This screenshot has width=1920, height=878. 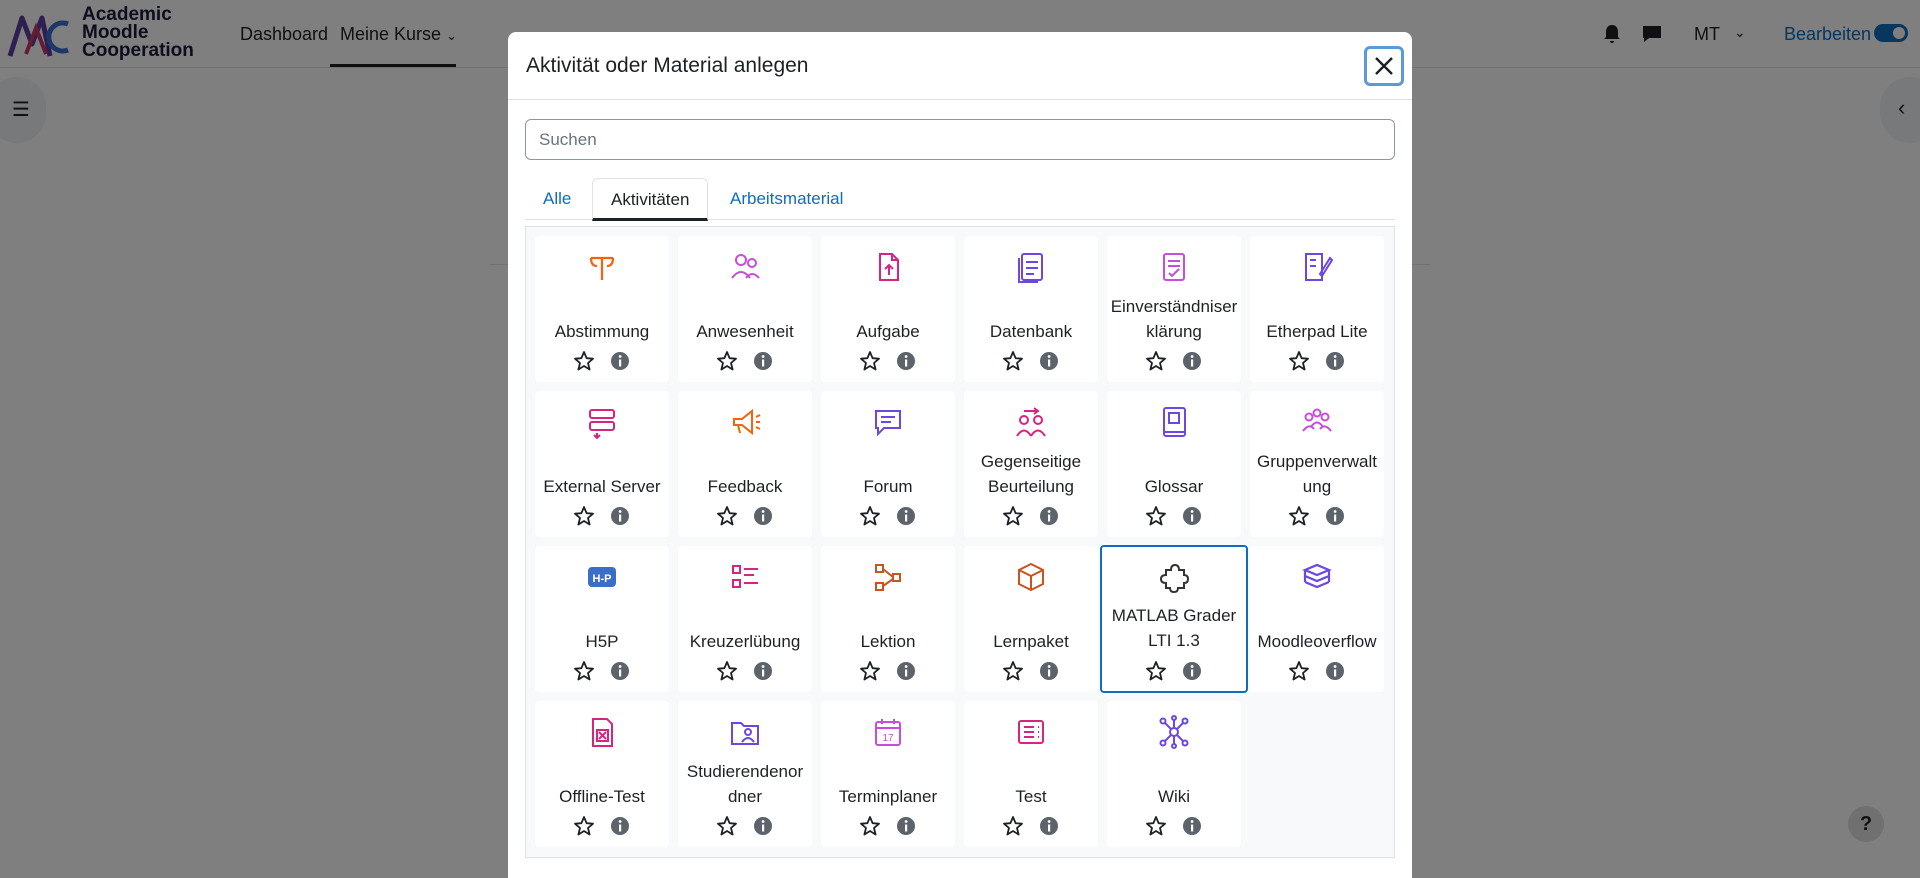 What do you see at coordinates (602, 619) in the screenshot?
I see `activity-card: H-P H5P` at bounding box center [602, 619].